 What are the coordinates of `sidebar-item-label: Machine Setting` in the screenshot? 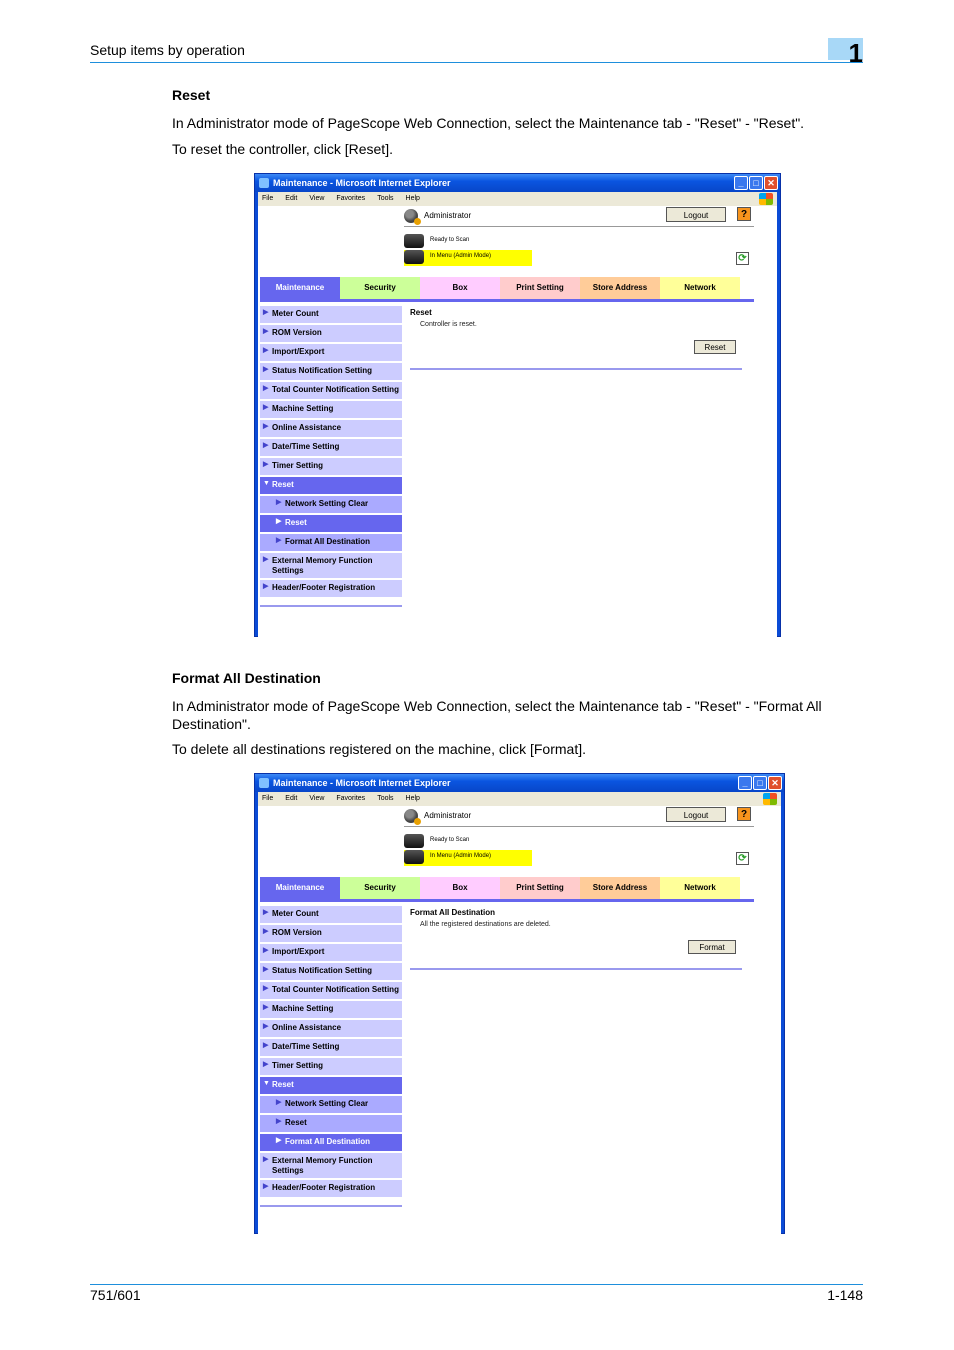 It's located at (303, 1008).